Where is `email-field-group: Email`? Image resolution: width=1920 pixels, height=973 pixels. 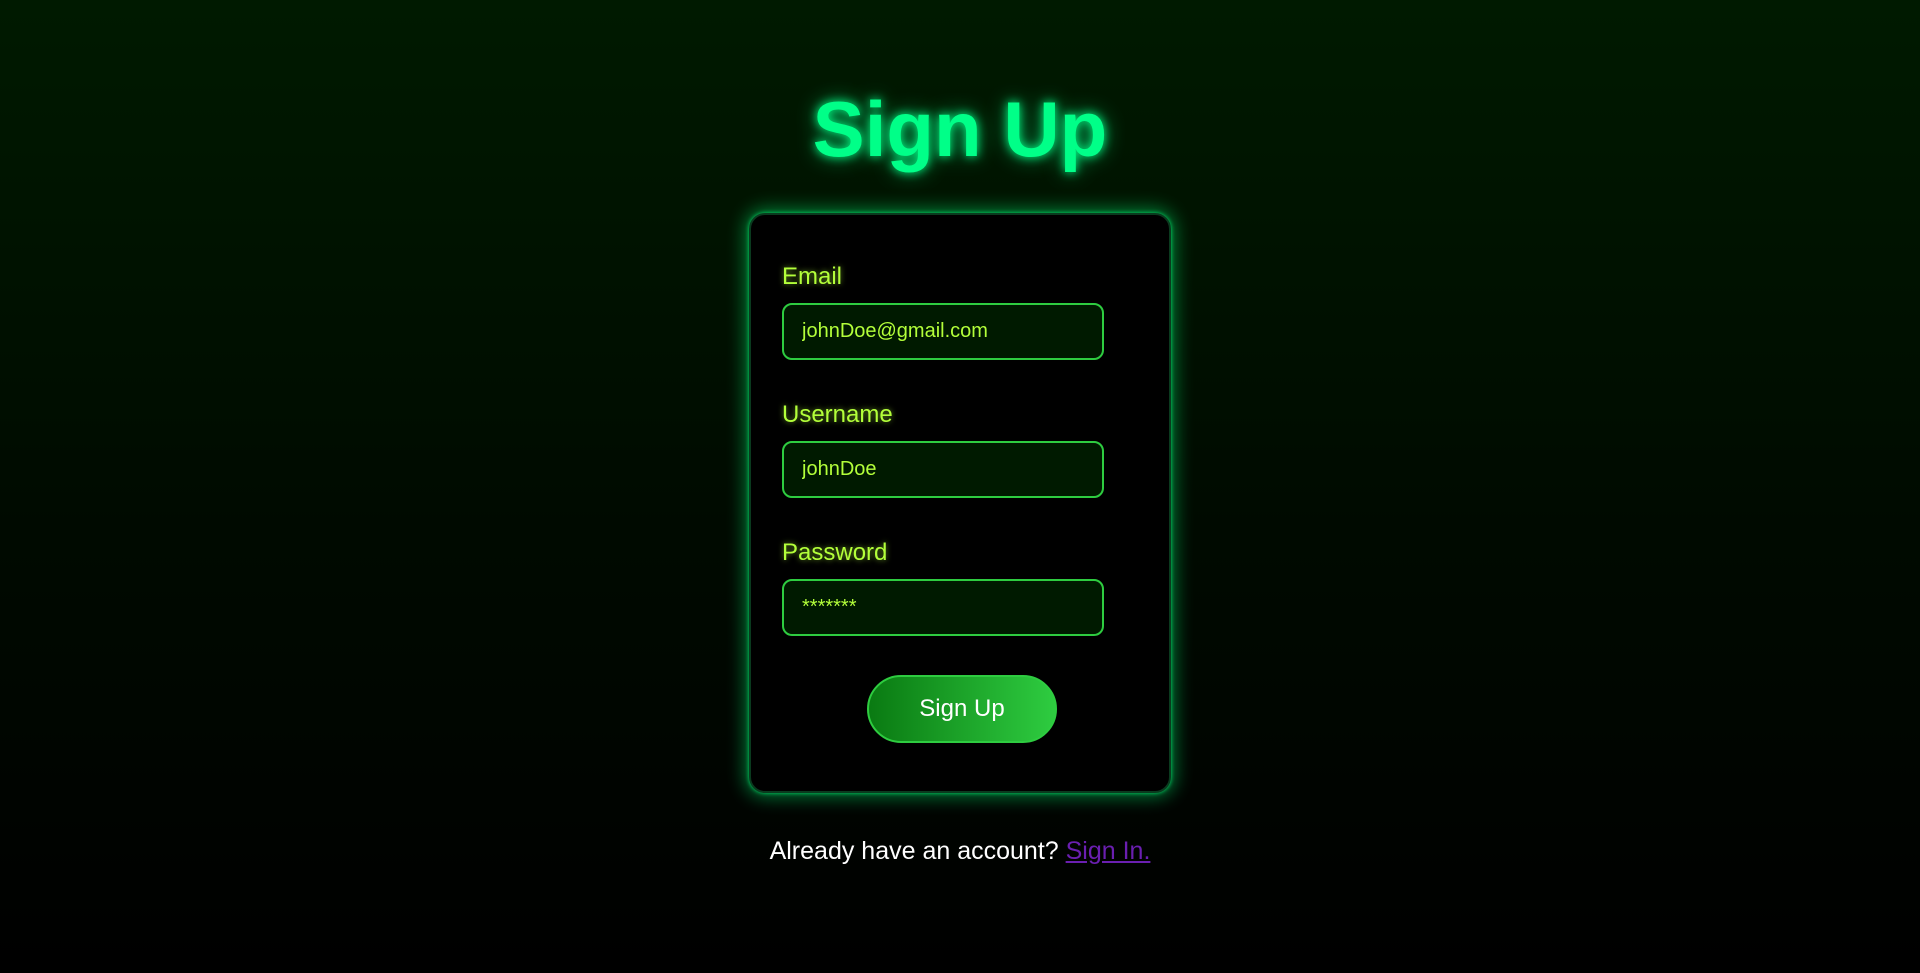
email-field-group: Email is located at coordinates (960, 311).